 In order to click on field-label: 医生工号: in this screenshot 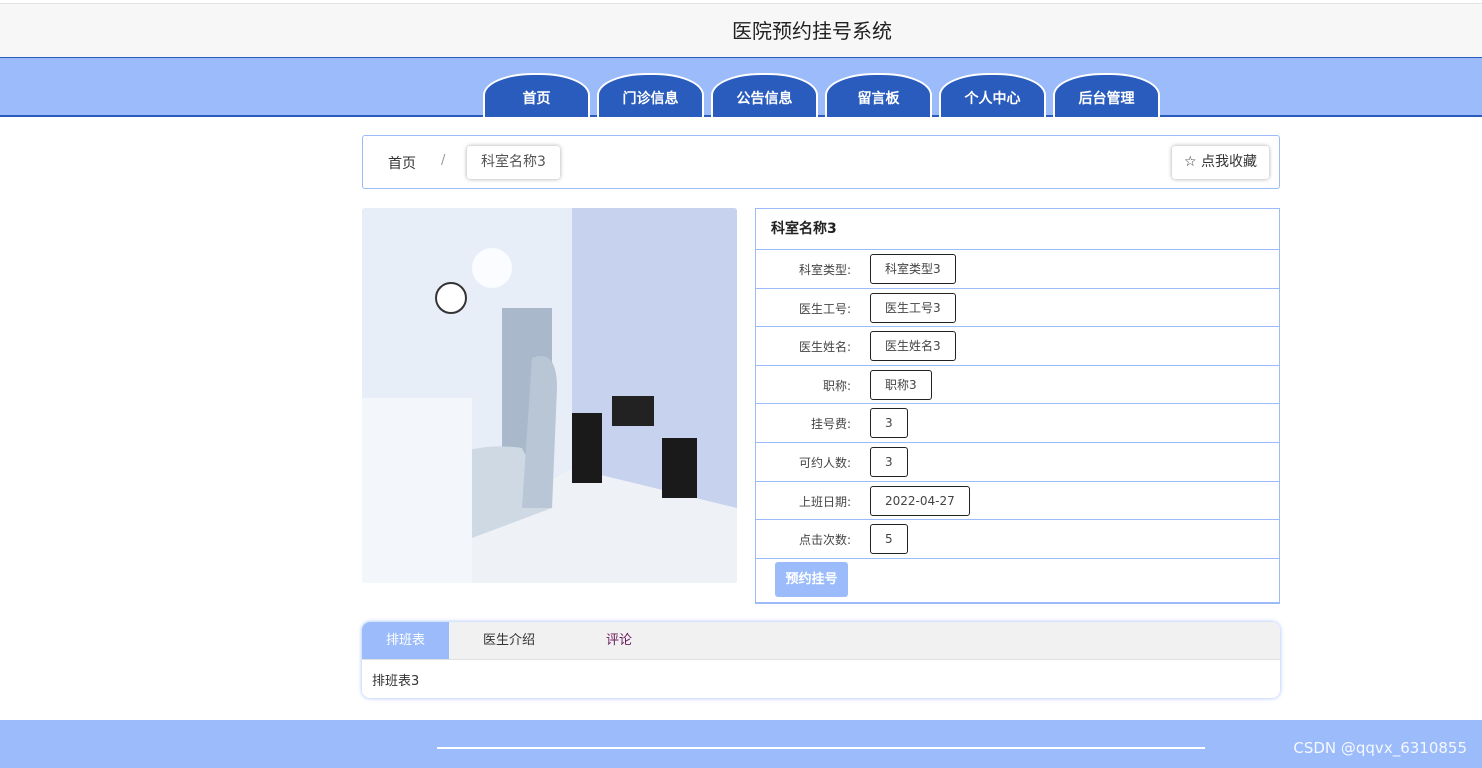, I will do `click(824, 308)`.